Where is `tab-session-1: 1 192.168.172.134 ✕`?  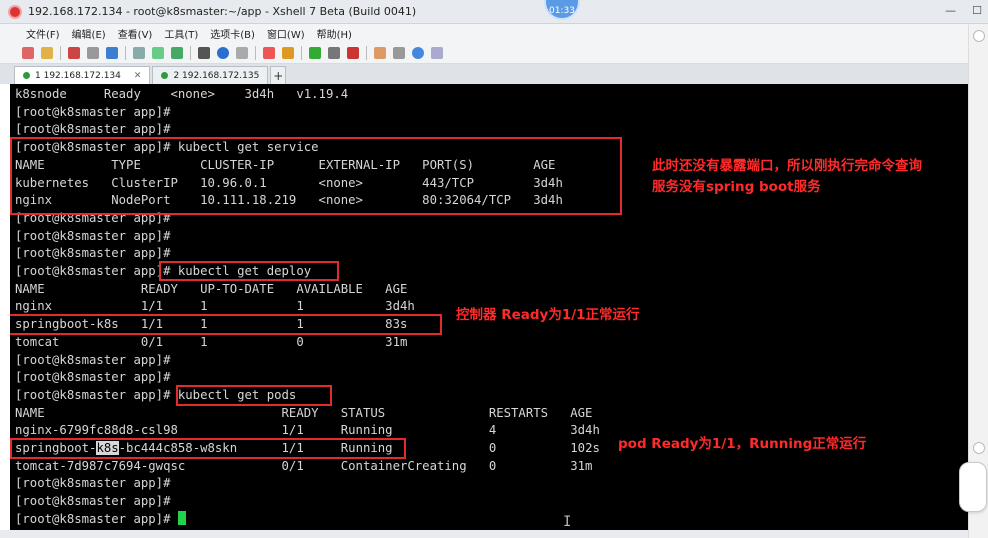
tab-session-1: 1 192.168.172.134 ✕ is located at coordinates (82, 75).